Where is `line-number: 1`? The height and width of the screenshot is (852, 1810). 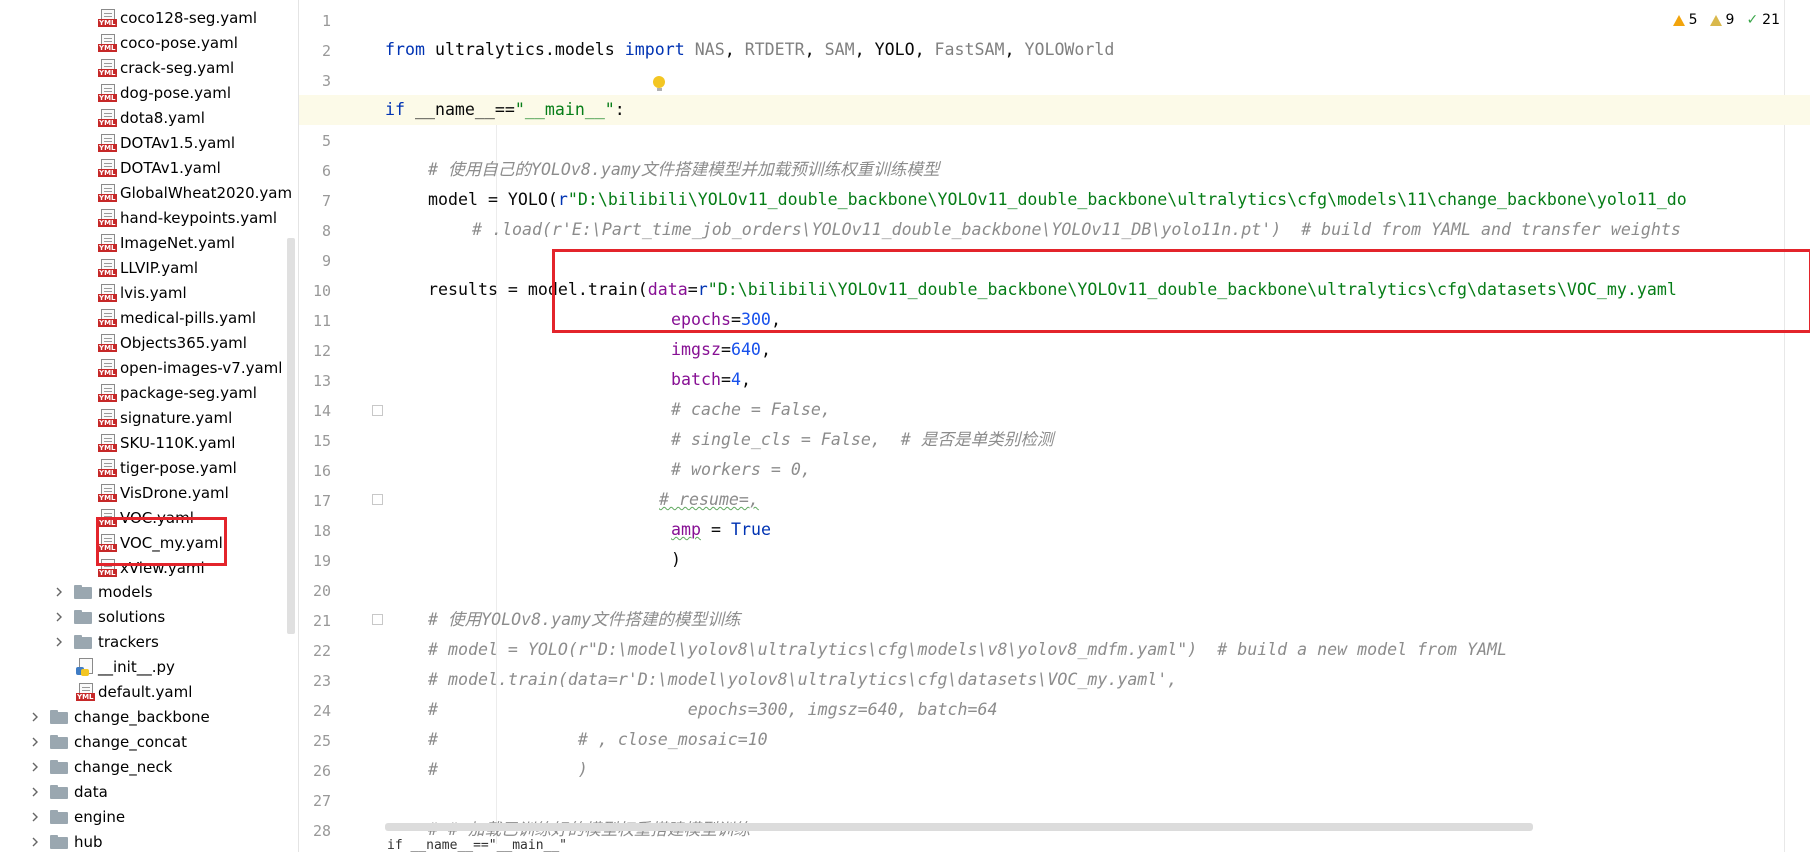 line-number: 1 is located at coordinates (326, 21).